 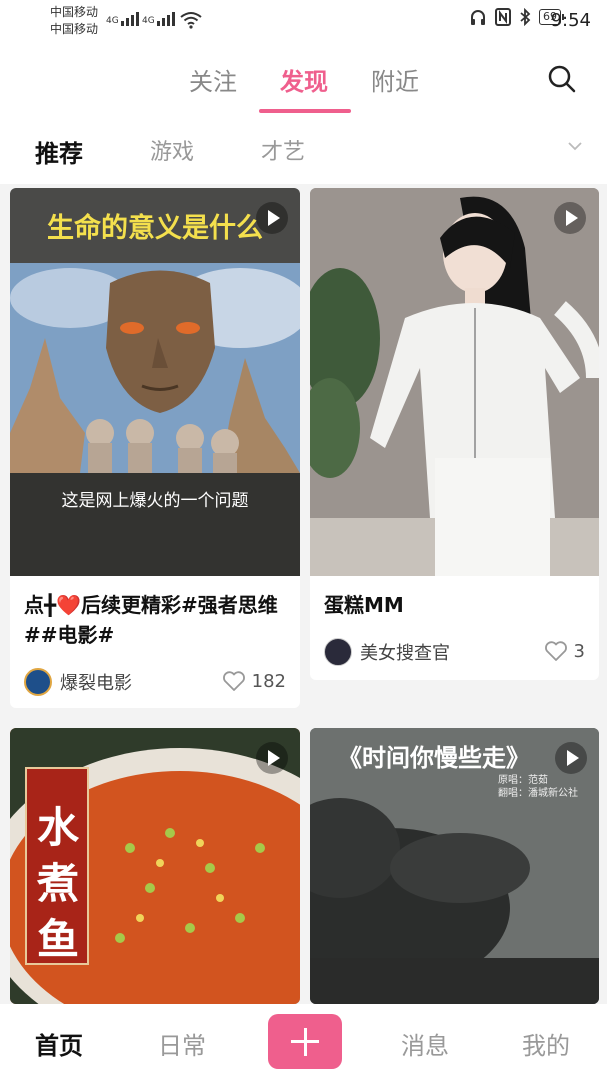 I want to click on nfc-icon, so click(x=503, y=17).